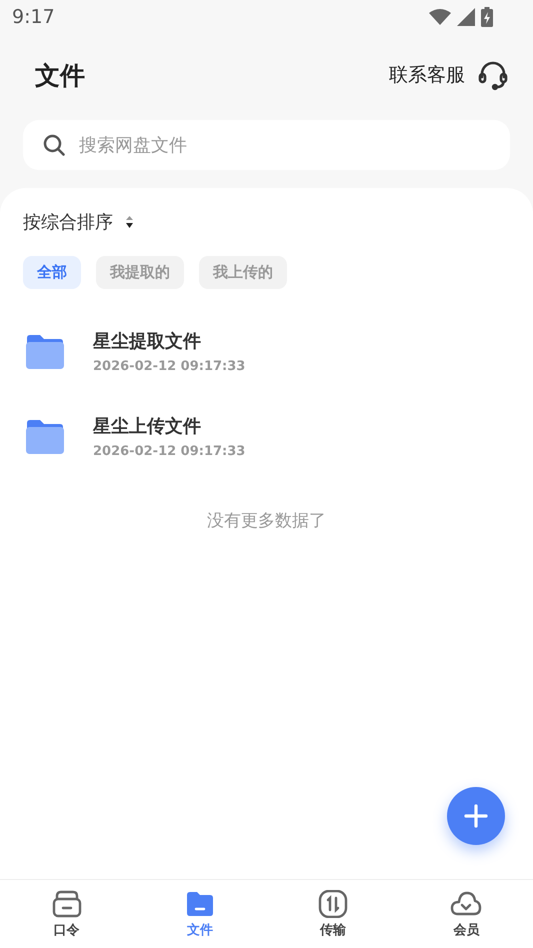 The image size is (533, 948). I want to click on transfer-icon, so click(333, 904).